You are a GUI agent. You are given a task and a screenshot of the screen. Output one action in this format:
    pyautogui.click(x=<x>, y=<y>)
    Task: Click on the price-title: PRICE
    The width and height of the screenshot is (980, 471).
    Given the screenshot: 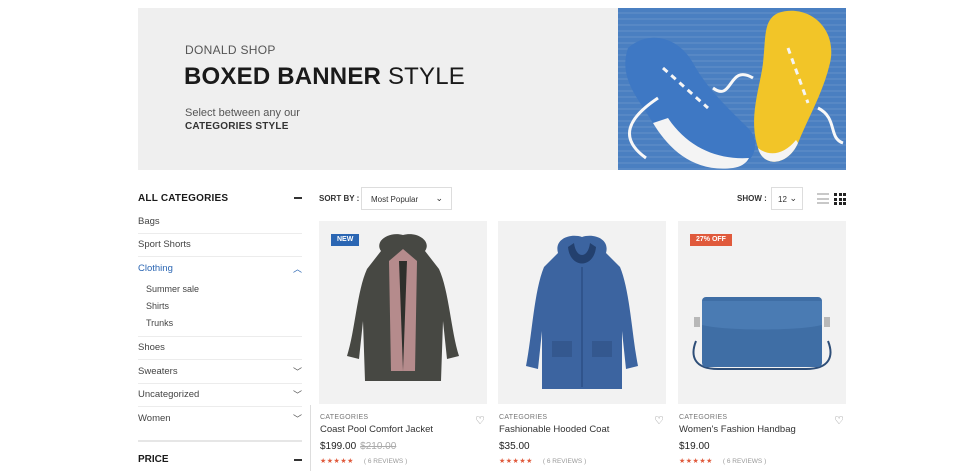 What is the action you would take?
    pyautogui.click(x=153, y=459)
    